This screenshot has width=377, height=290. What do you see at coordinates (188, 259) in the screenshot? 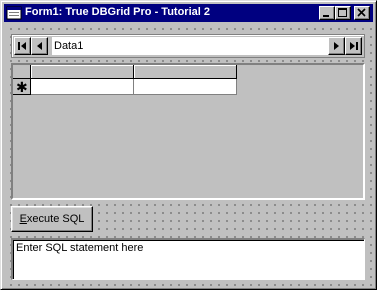
I see `sql-statement-textbox: Enter SQL statement here` at bounding box center [188, 259].